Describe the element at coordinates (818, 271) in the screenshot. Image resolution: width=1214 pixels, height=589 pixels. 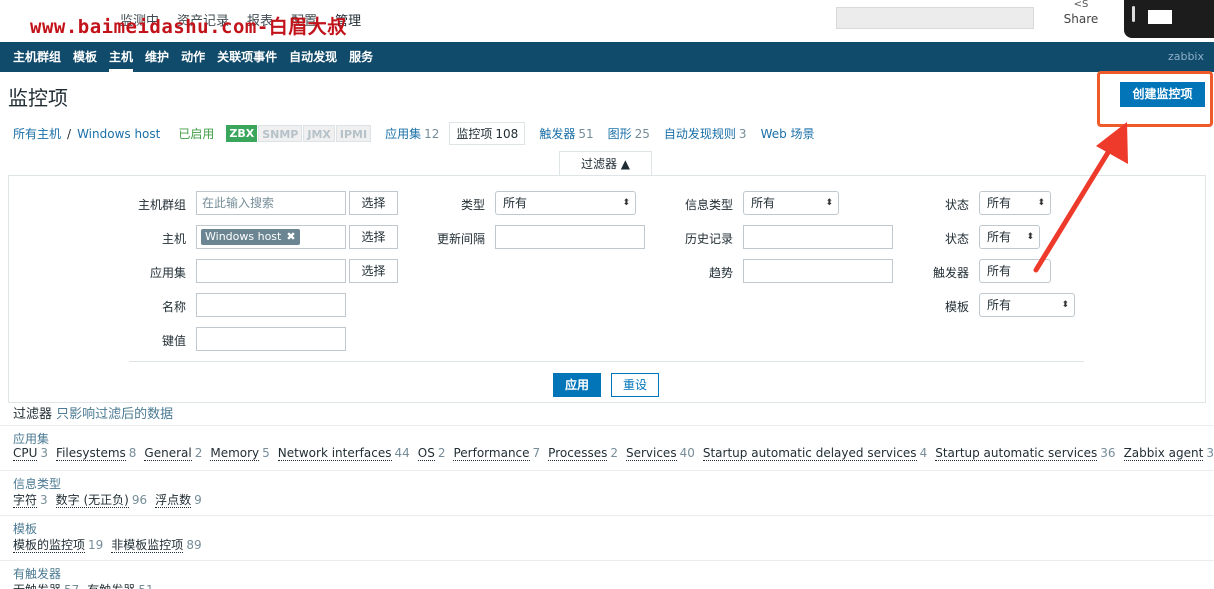
I see `trends-input` at that location.